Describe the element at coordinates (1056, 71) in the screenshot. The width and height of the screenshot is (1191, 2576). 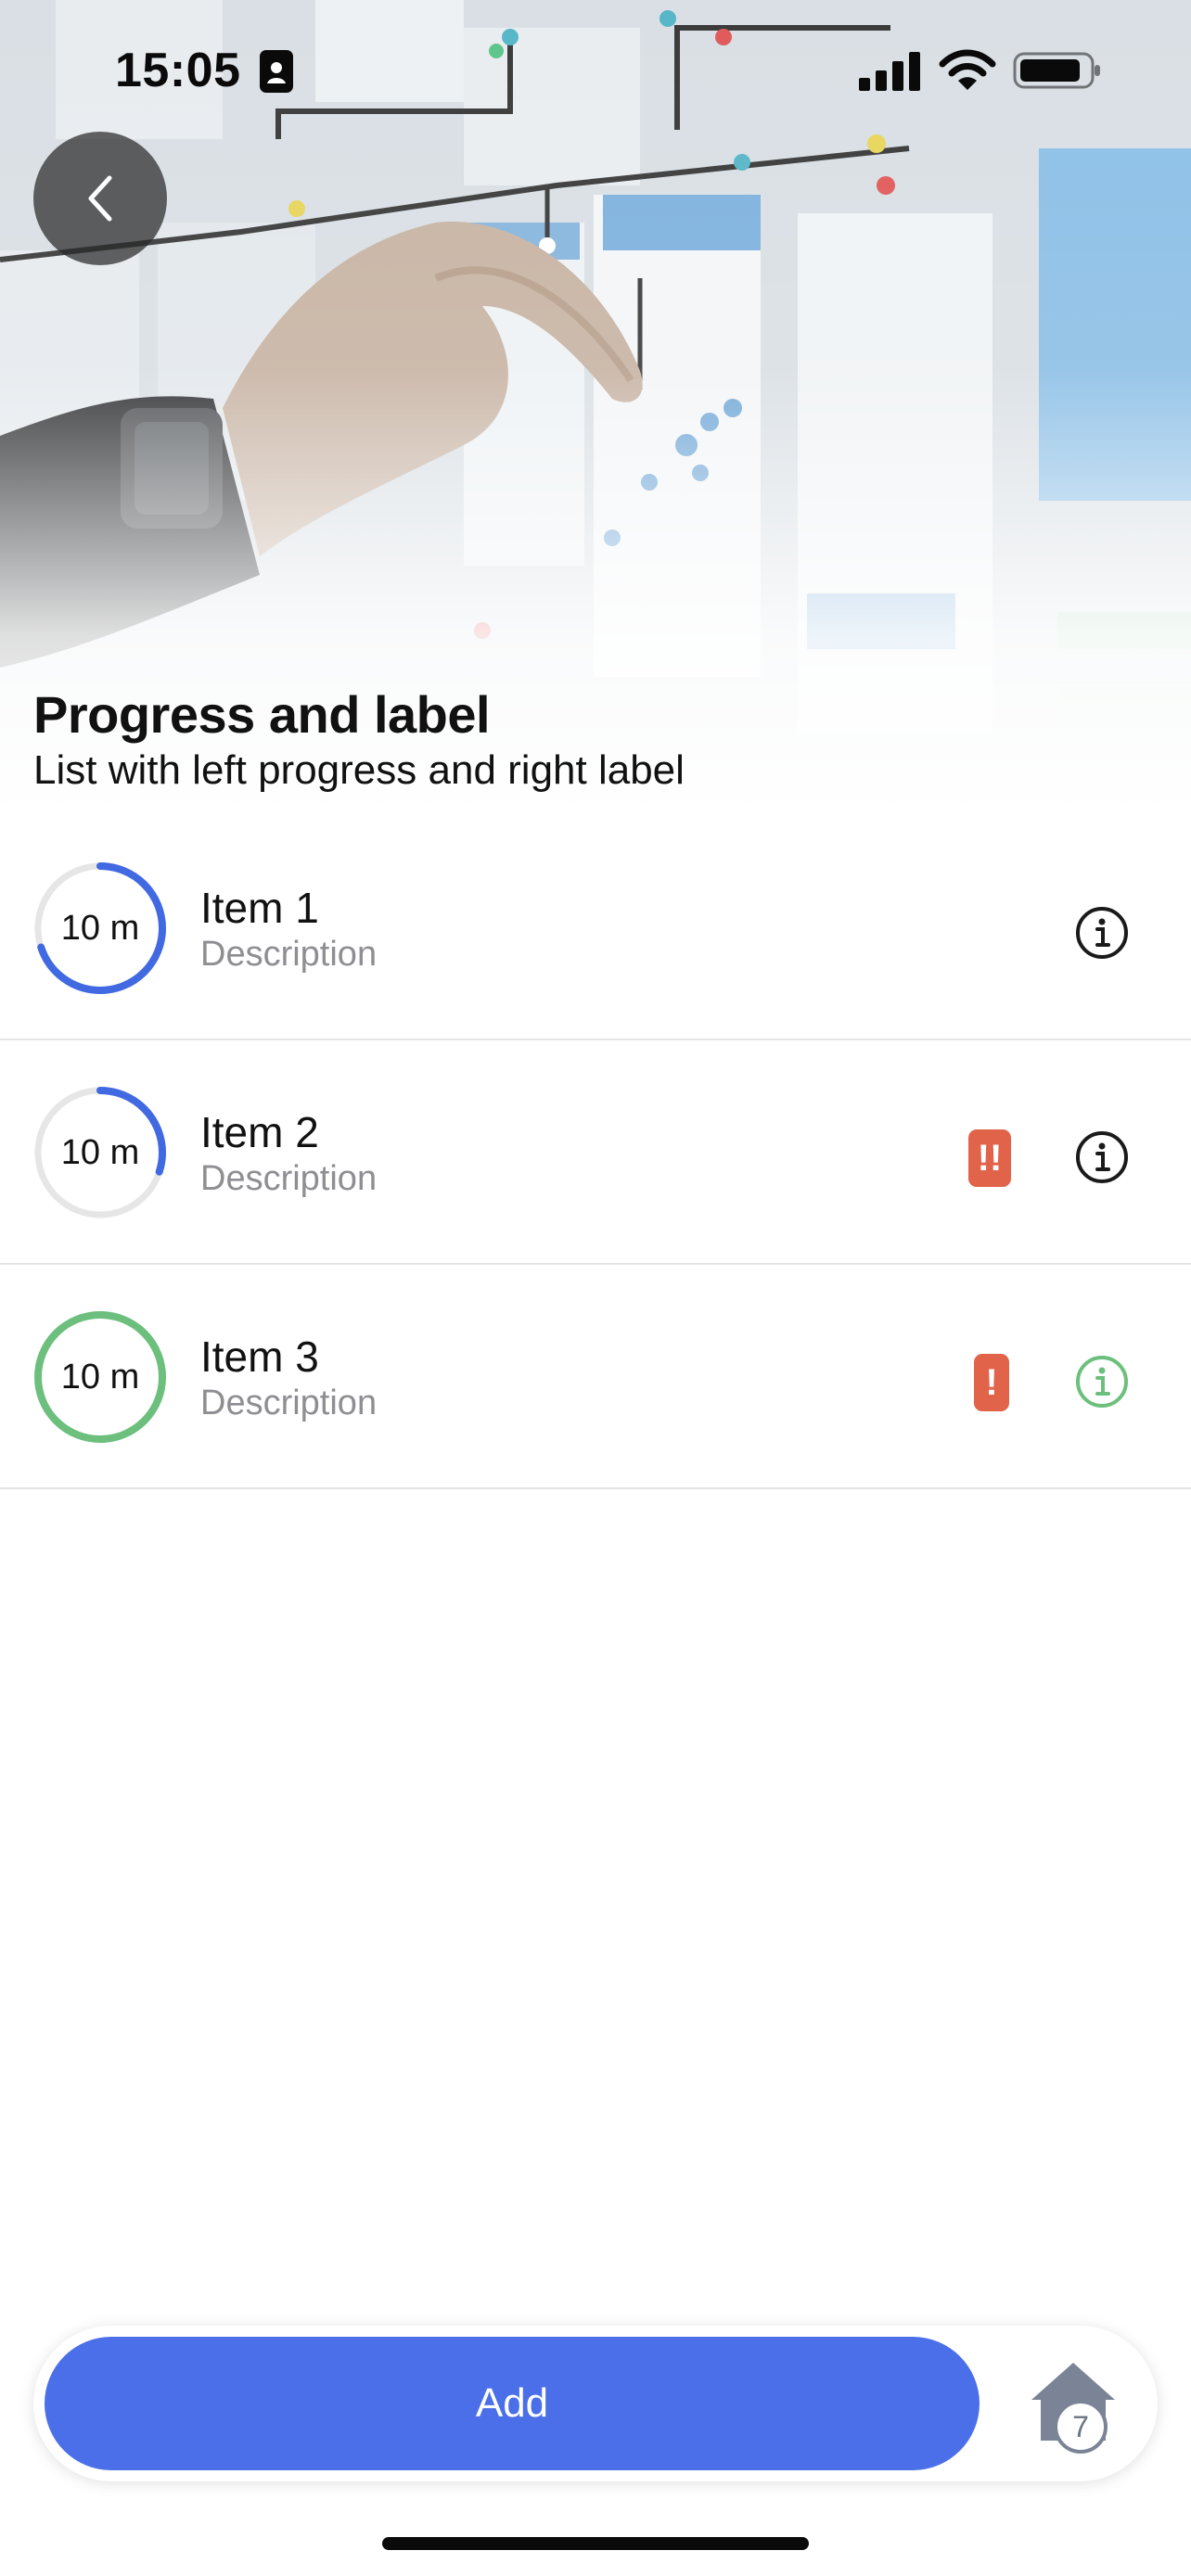
I see `battery-icon` at that location.